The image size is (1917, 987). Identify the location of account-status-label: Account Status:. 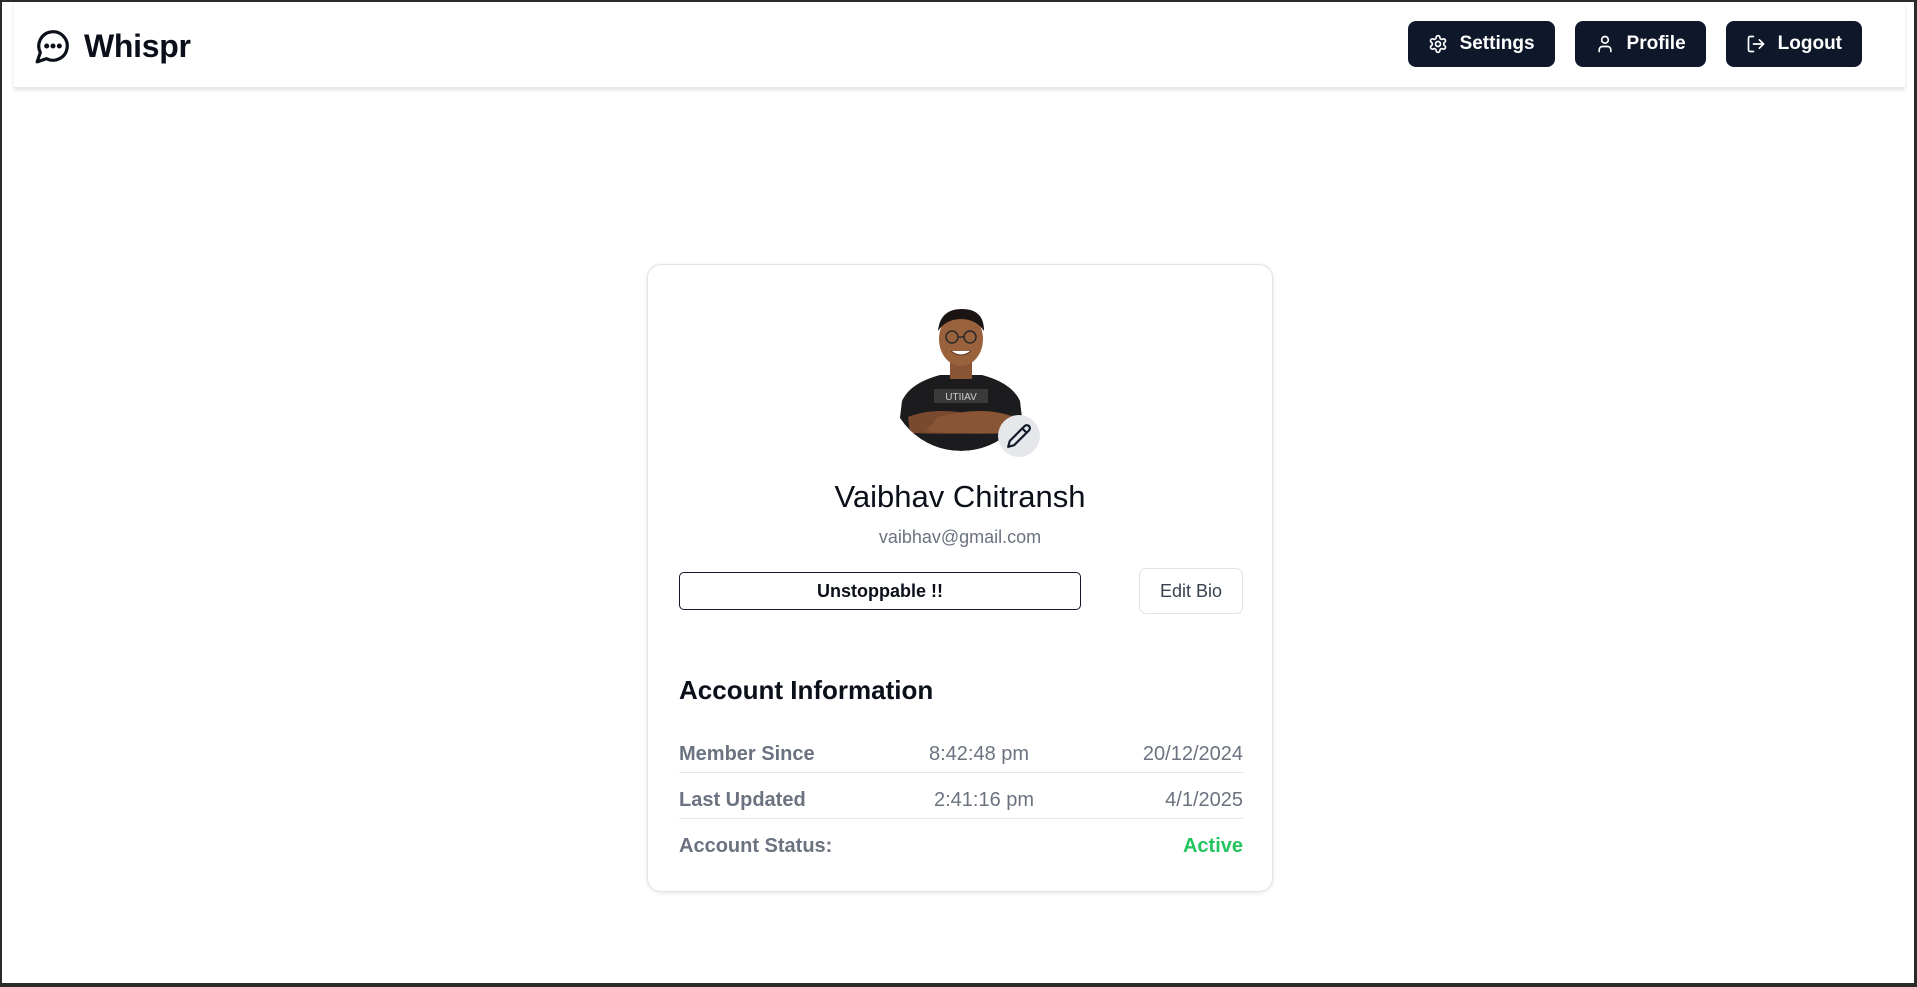
(756, 846).